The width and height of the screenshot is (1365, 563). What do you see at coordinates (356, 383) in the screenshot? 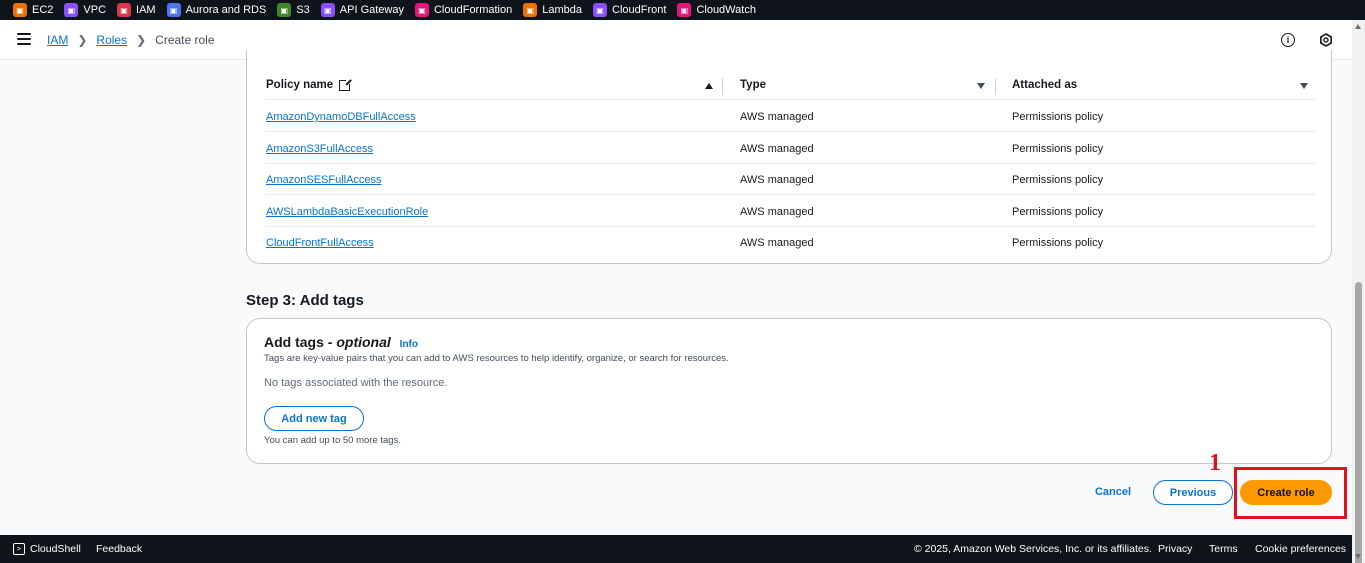
I see `tags-empty-text: No tags associated with the resource.` at bounding box center [356, 383].